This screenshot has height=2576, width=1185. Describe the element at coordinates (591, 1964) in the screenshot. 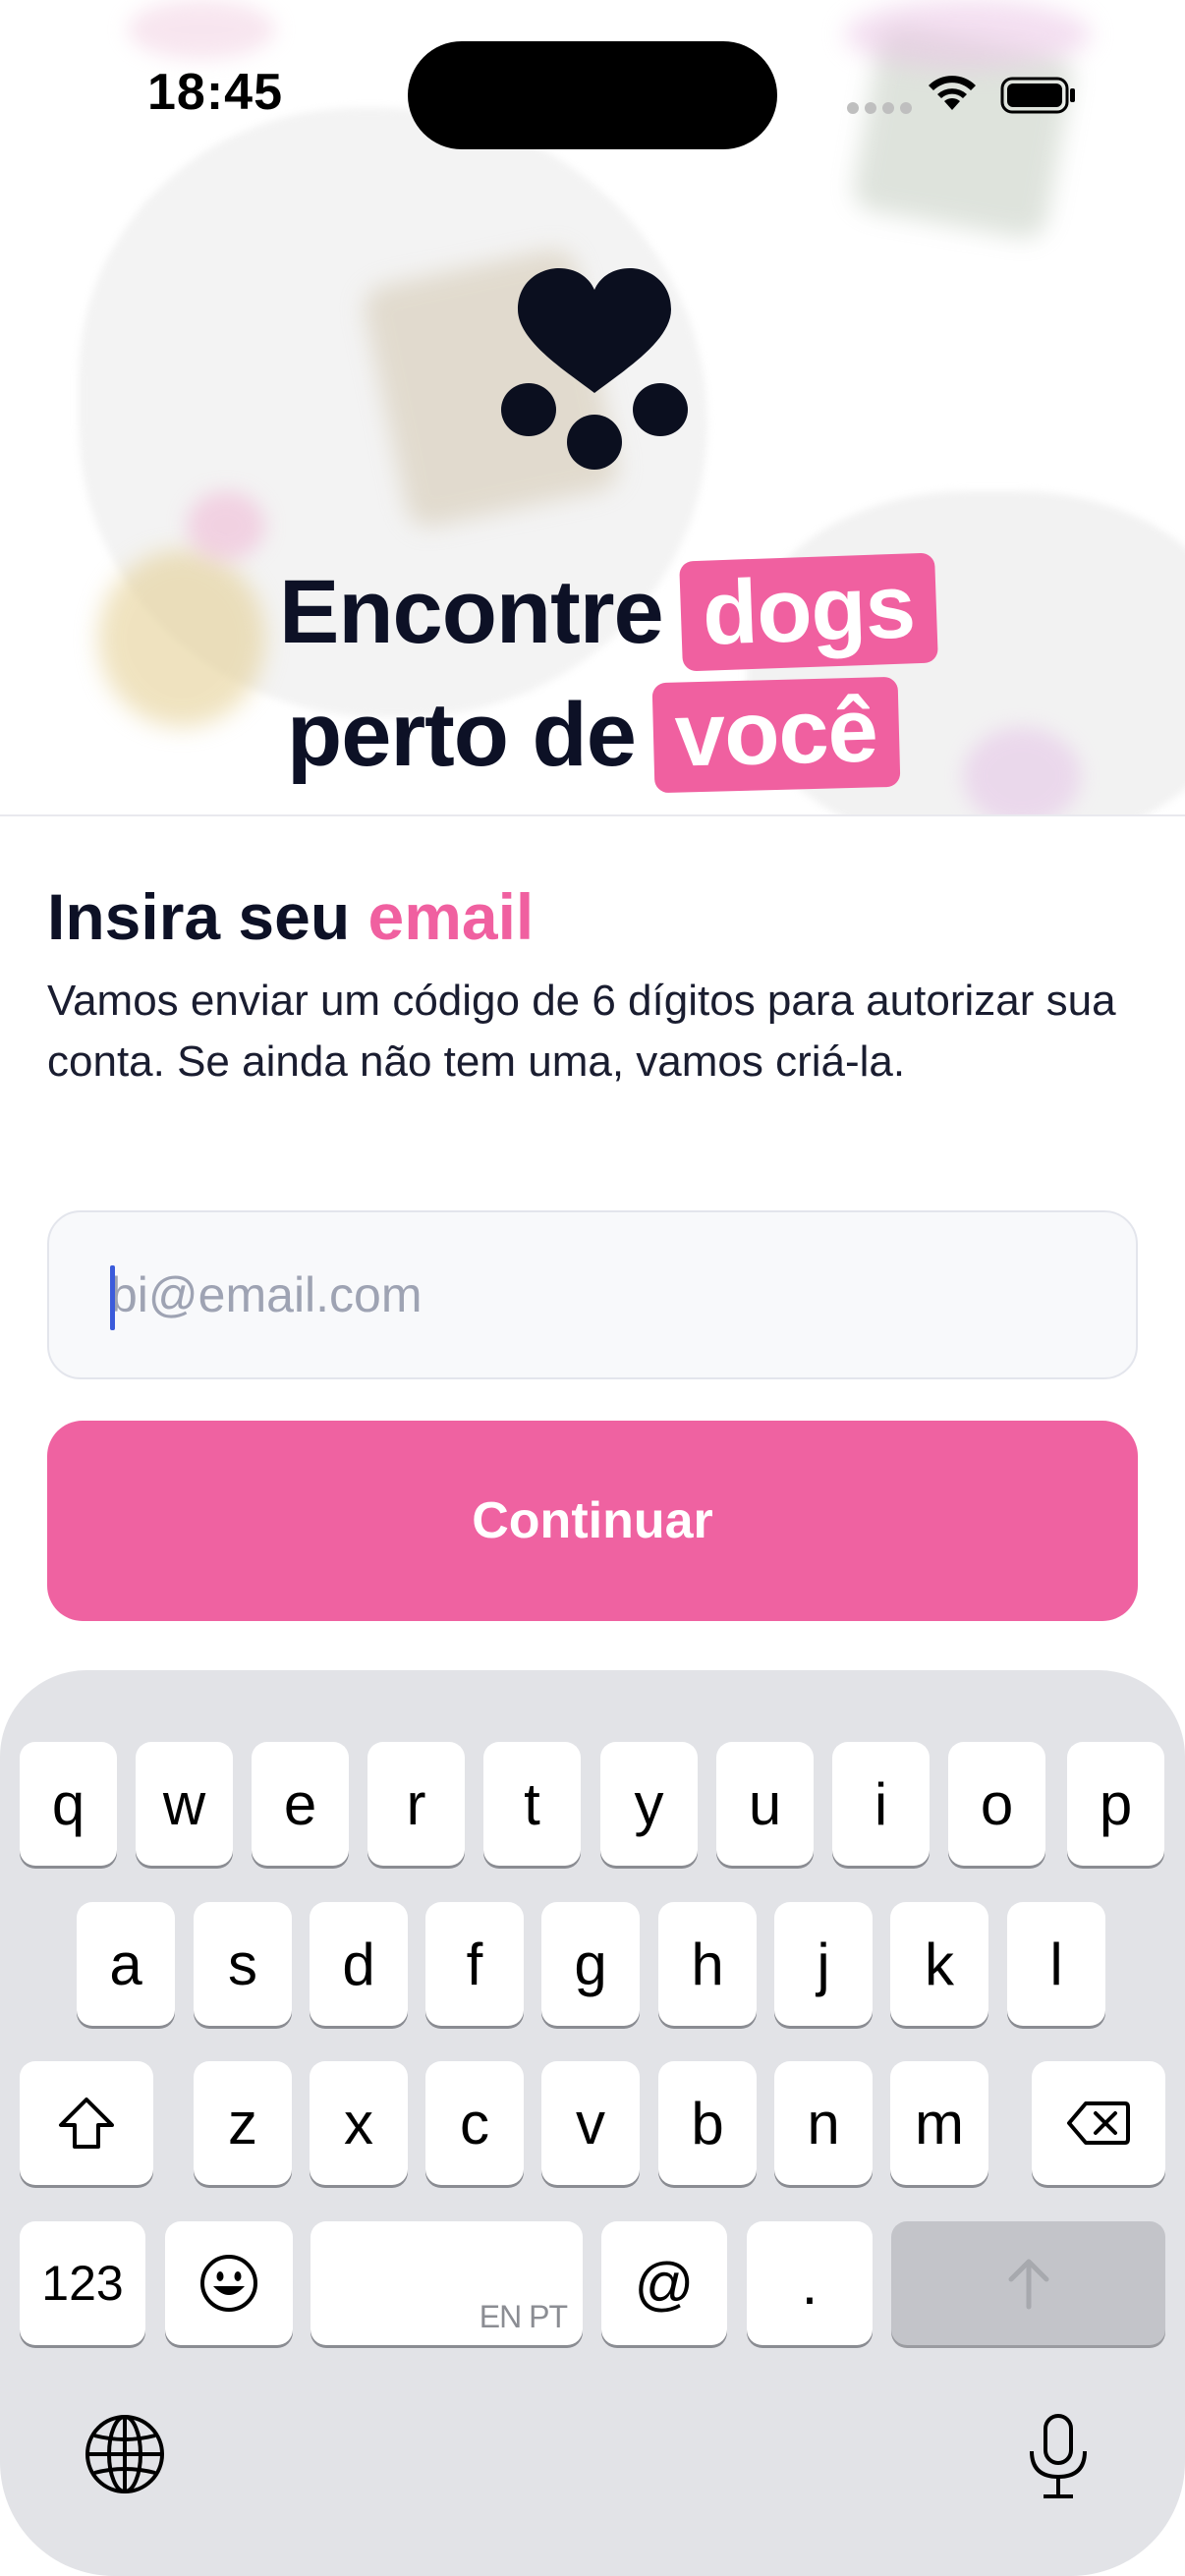

I see `key-g: g` at that location.